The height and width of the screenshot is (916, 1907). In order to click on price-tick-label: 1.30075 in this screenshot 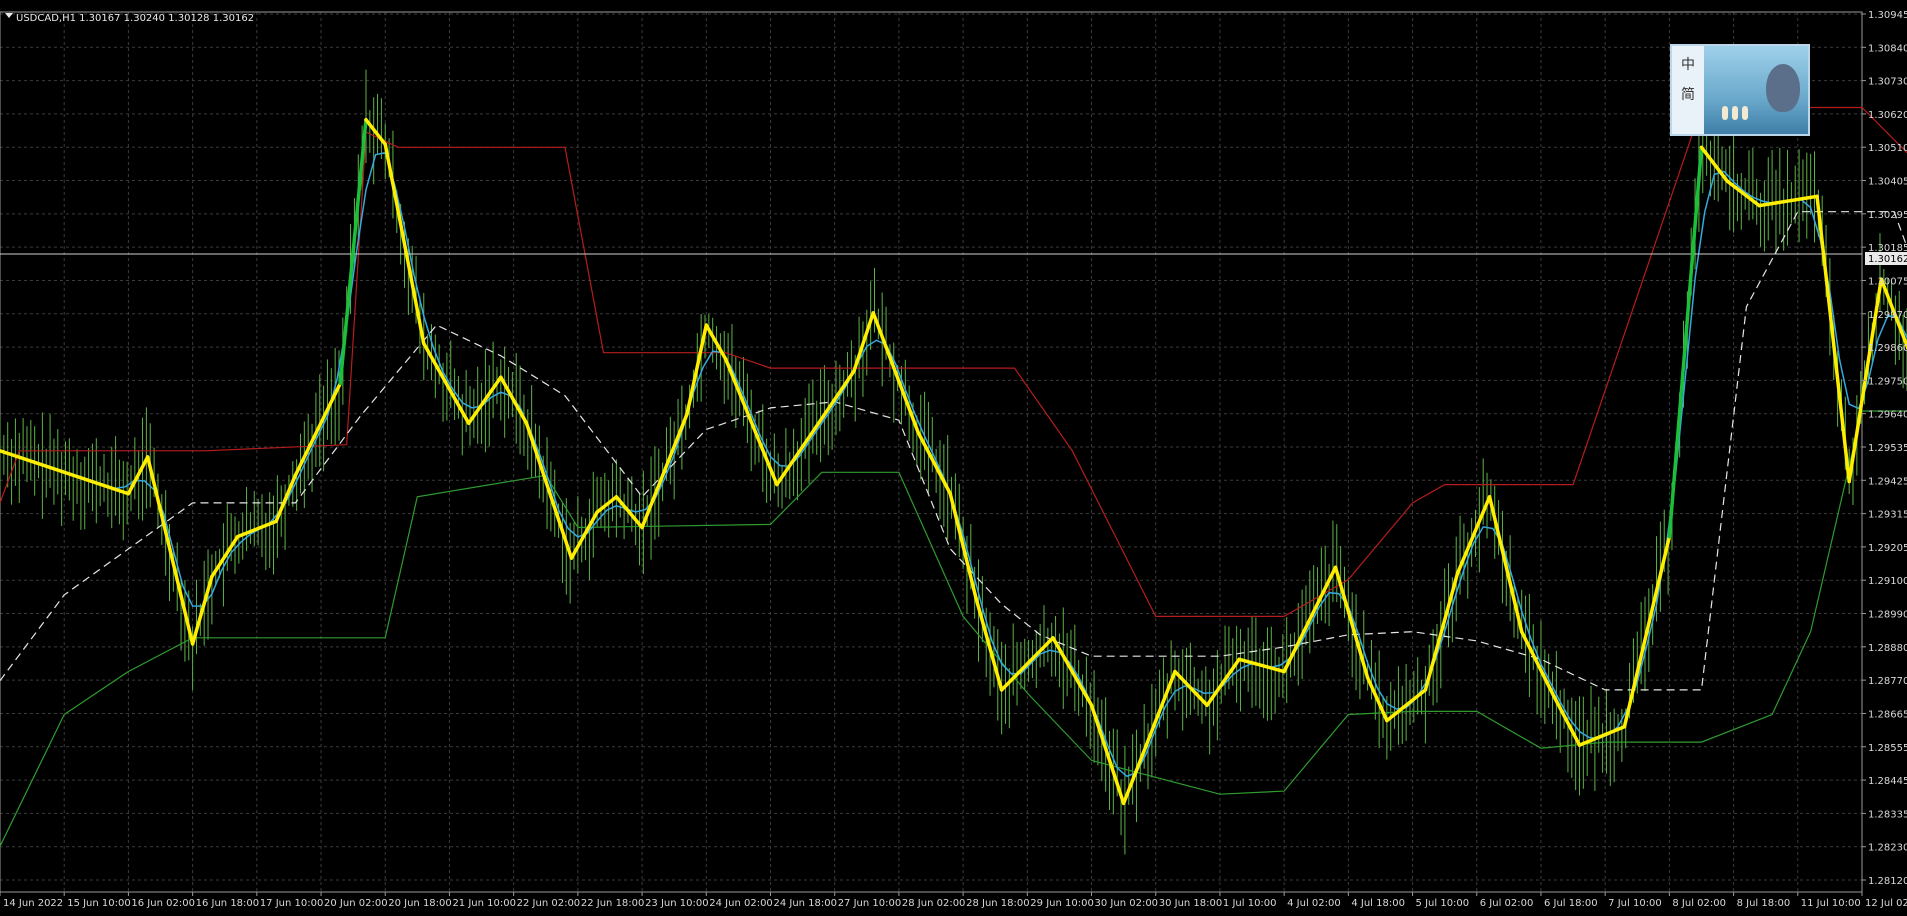, I will do `click(1887, 281)`.